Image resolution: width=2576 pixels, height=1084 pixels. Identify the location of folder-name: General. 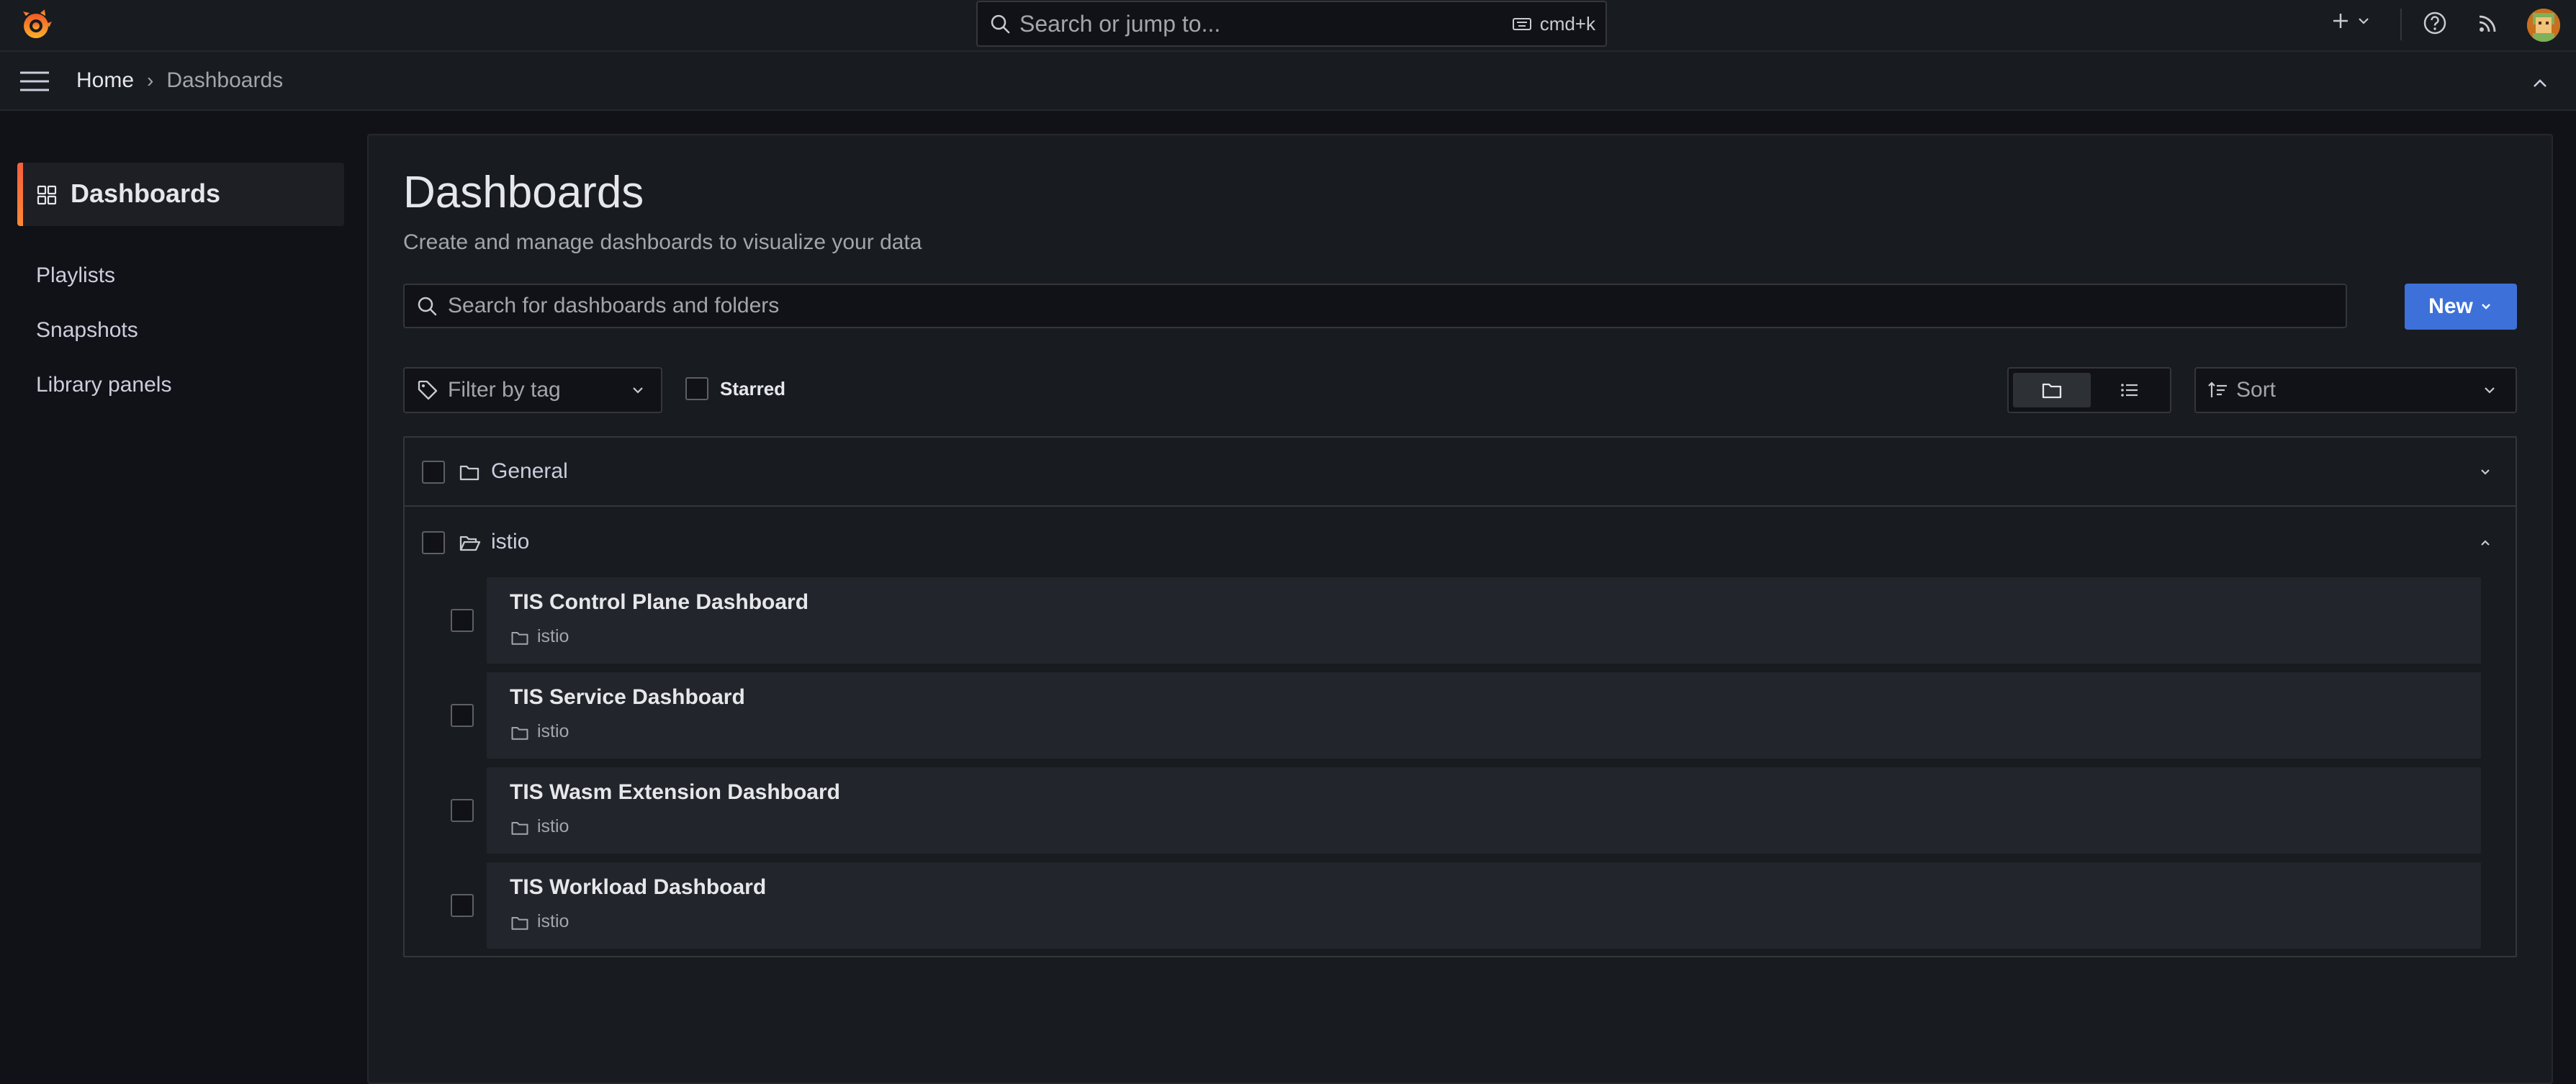
(529, 471).